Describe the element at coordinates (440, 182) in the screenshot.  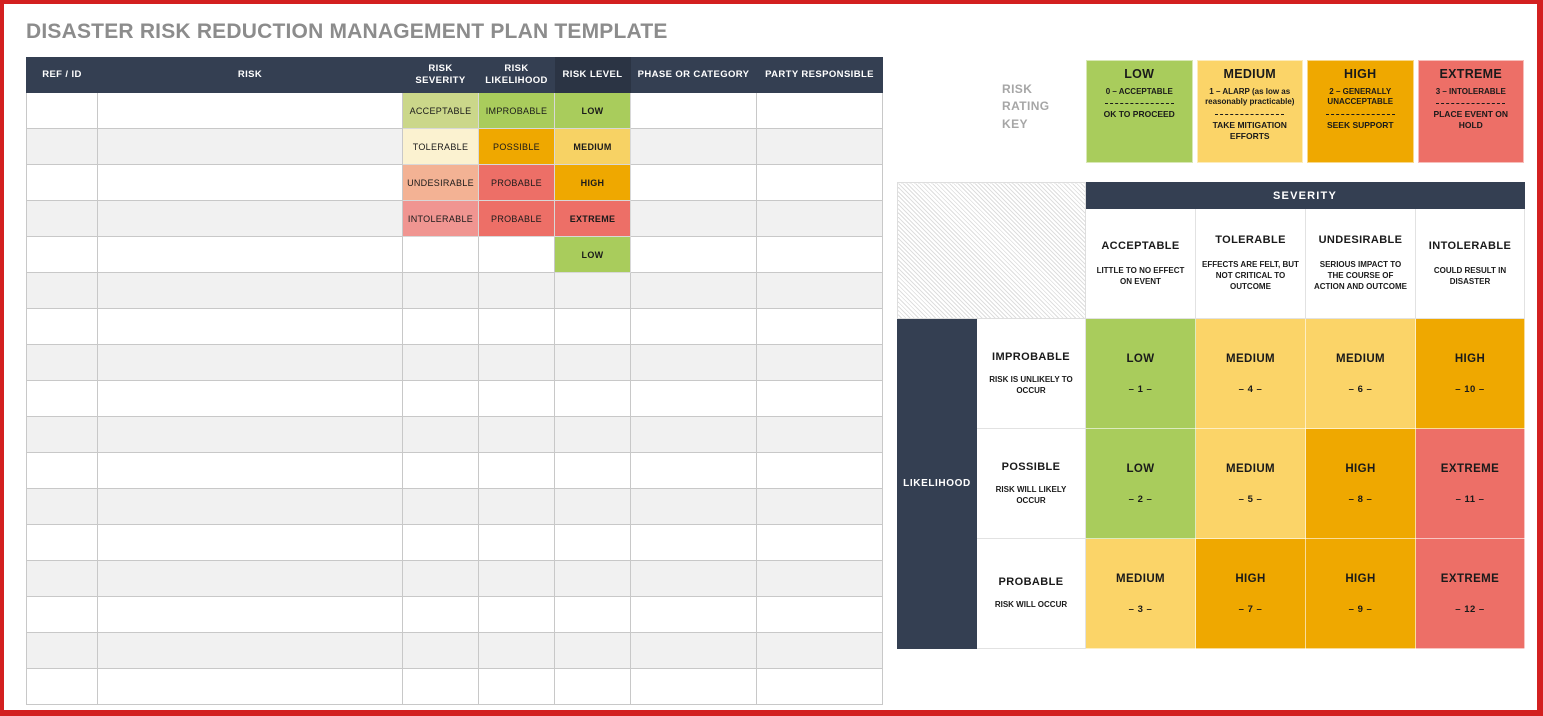
I see `cell-risk_severity: UNDESIRABLE` at that location.